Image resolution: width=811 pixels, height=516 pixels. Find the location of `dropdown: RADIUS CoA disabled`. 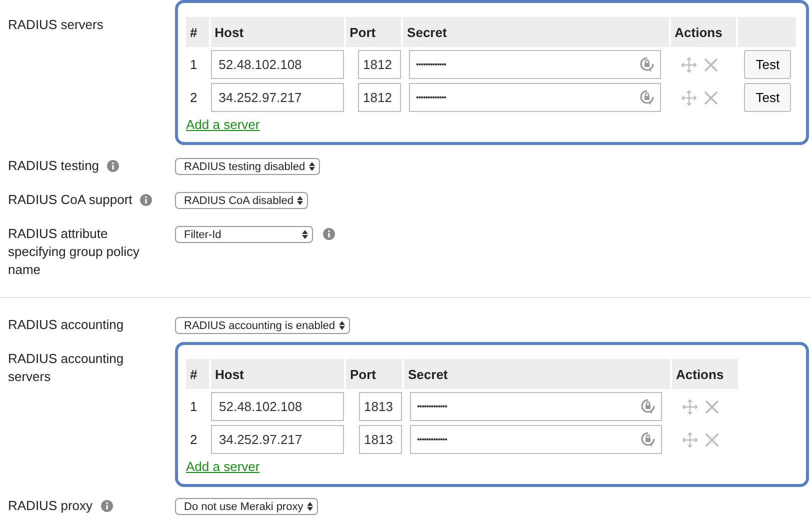

dropdown: RADIUS CoA disabled is located at coordinates (241, 200).